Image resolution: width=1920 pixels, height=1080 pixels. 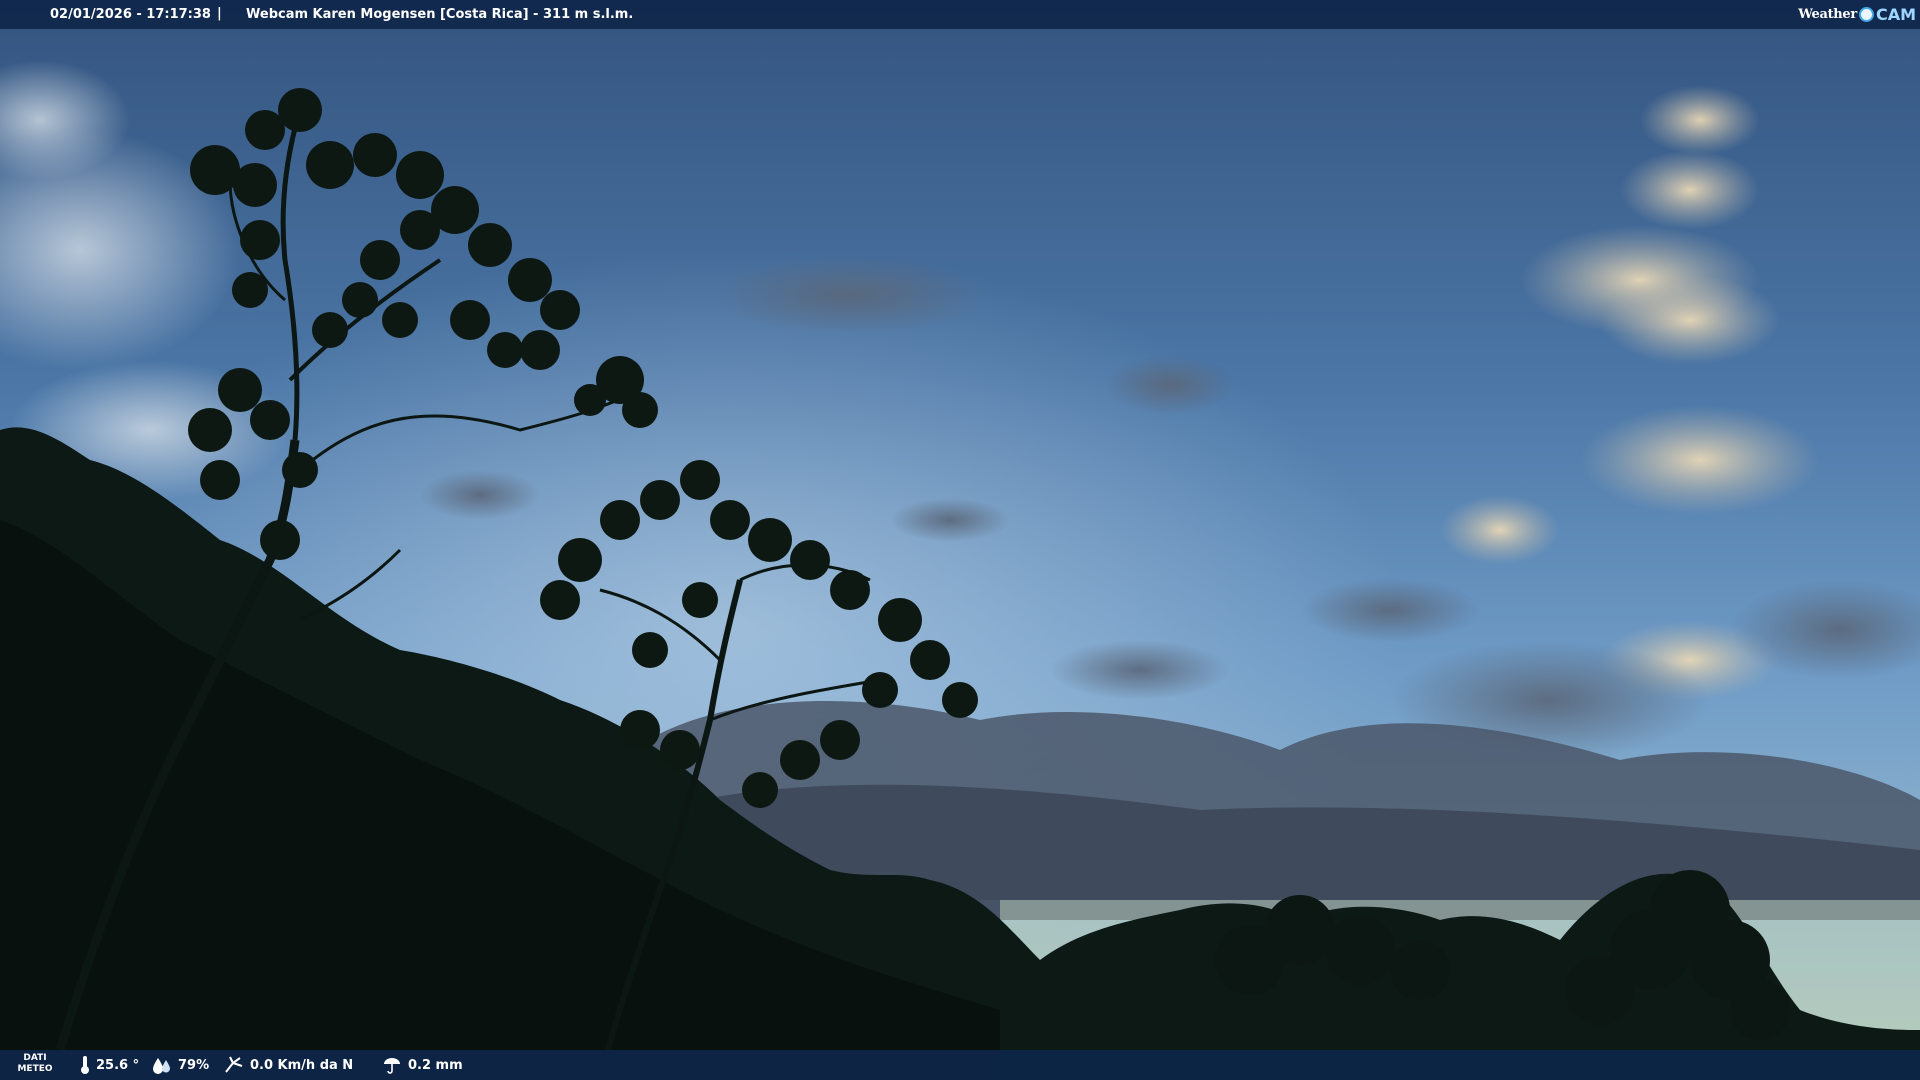 I want to click on humidity-value: 79%, so click(x=194, y=1065).